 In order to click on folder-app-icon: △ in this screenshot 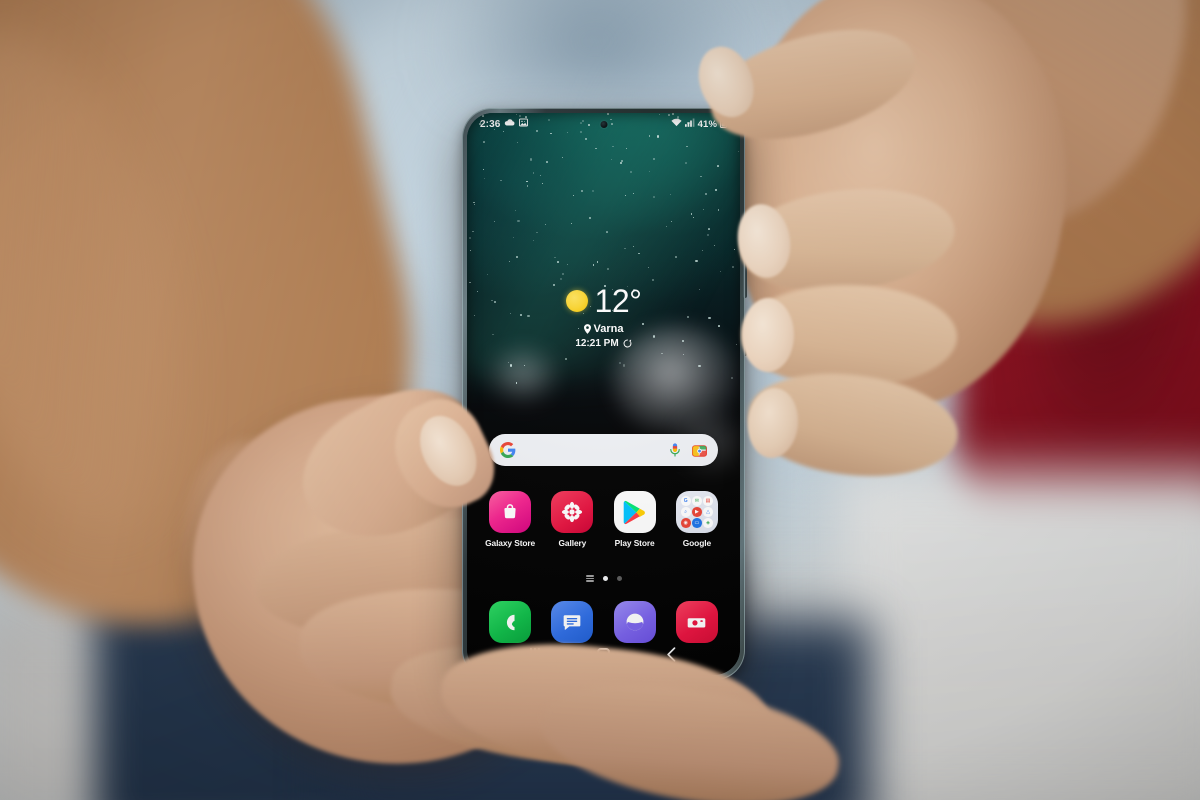, I will do `click(708, 512)`.